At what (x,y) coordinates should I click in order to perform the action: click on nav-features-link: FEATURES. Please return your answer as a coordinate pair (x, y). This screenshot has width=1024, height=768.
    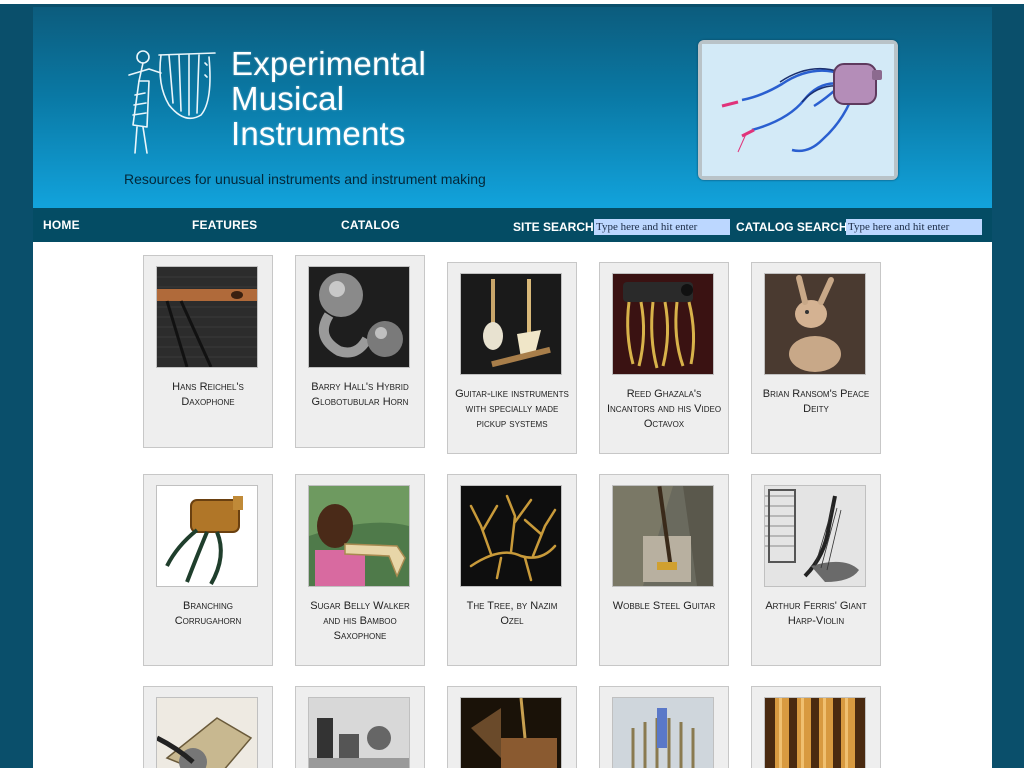
    Looking at the image, I should click on (224, 225).